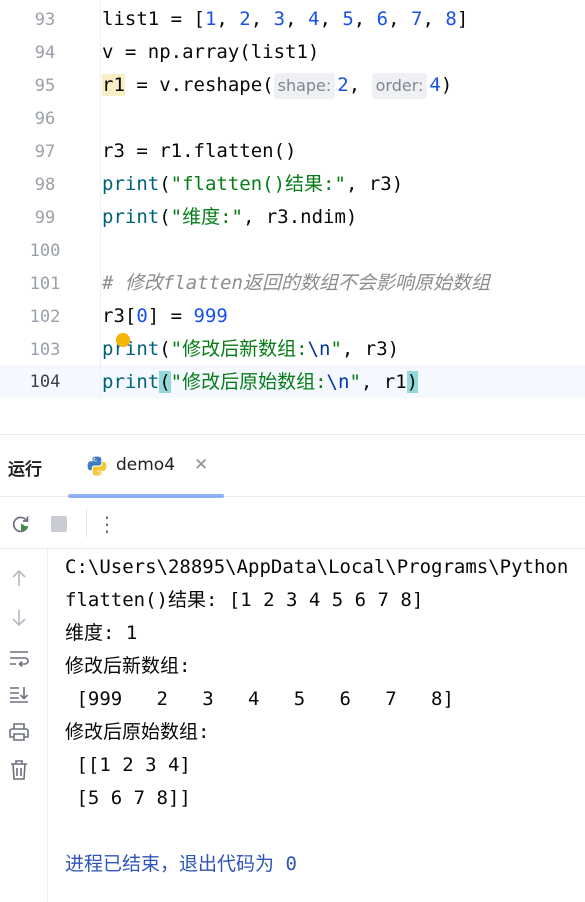  I want to click on scroll-to-end-icon, so click(19, 694).